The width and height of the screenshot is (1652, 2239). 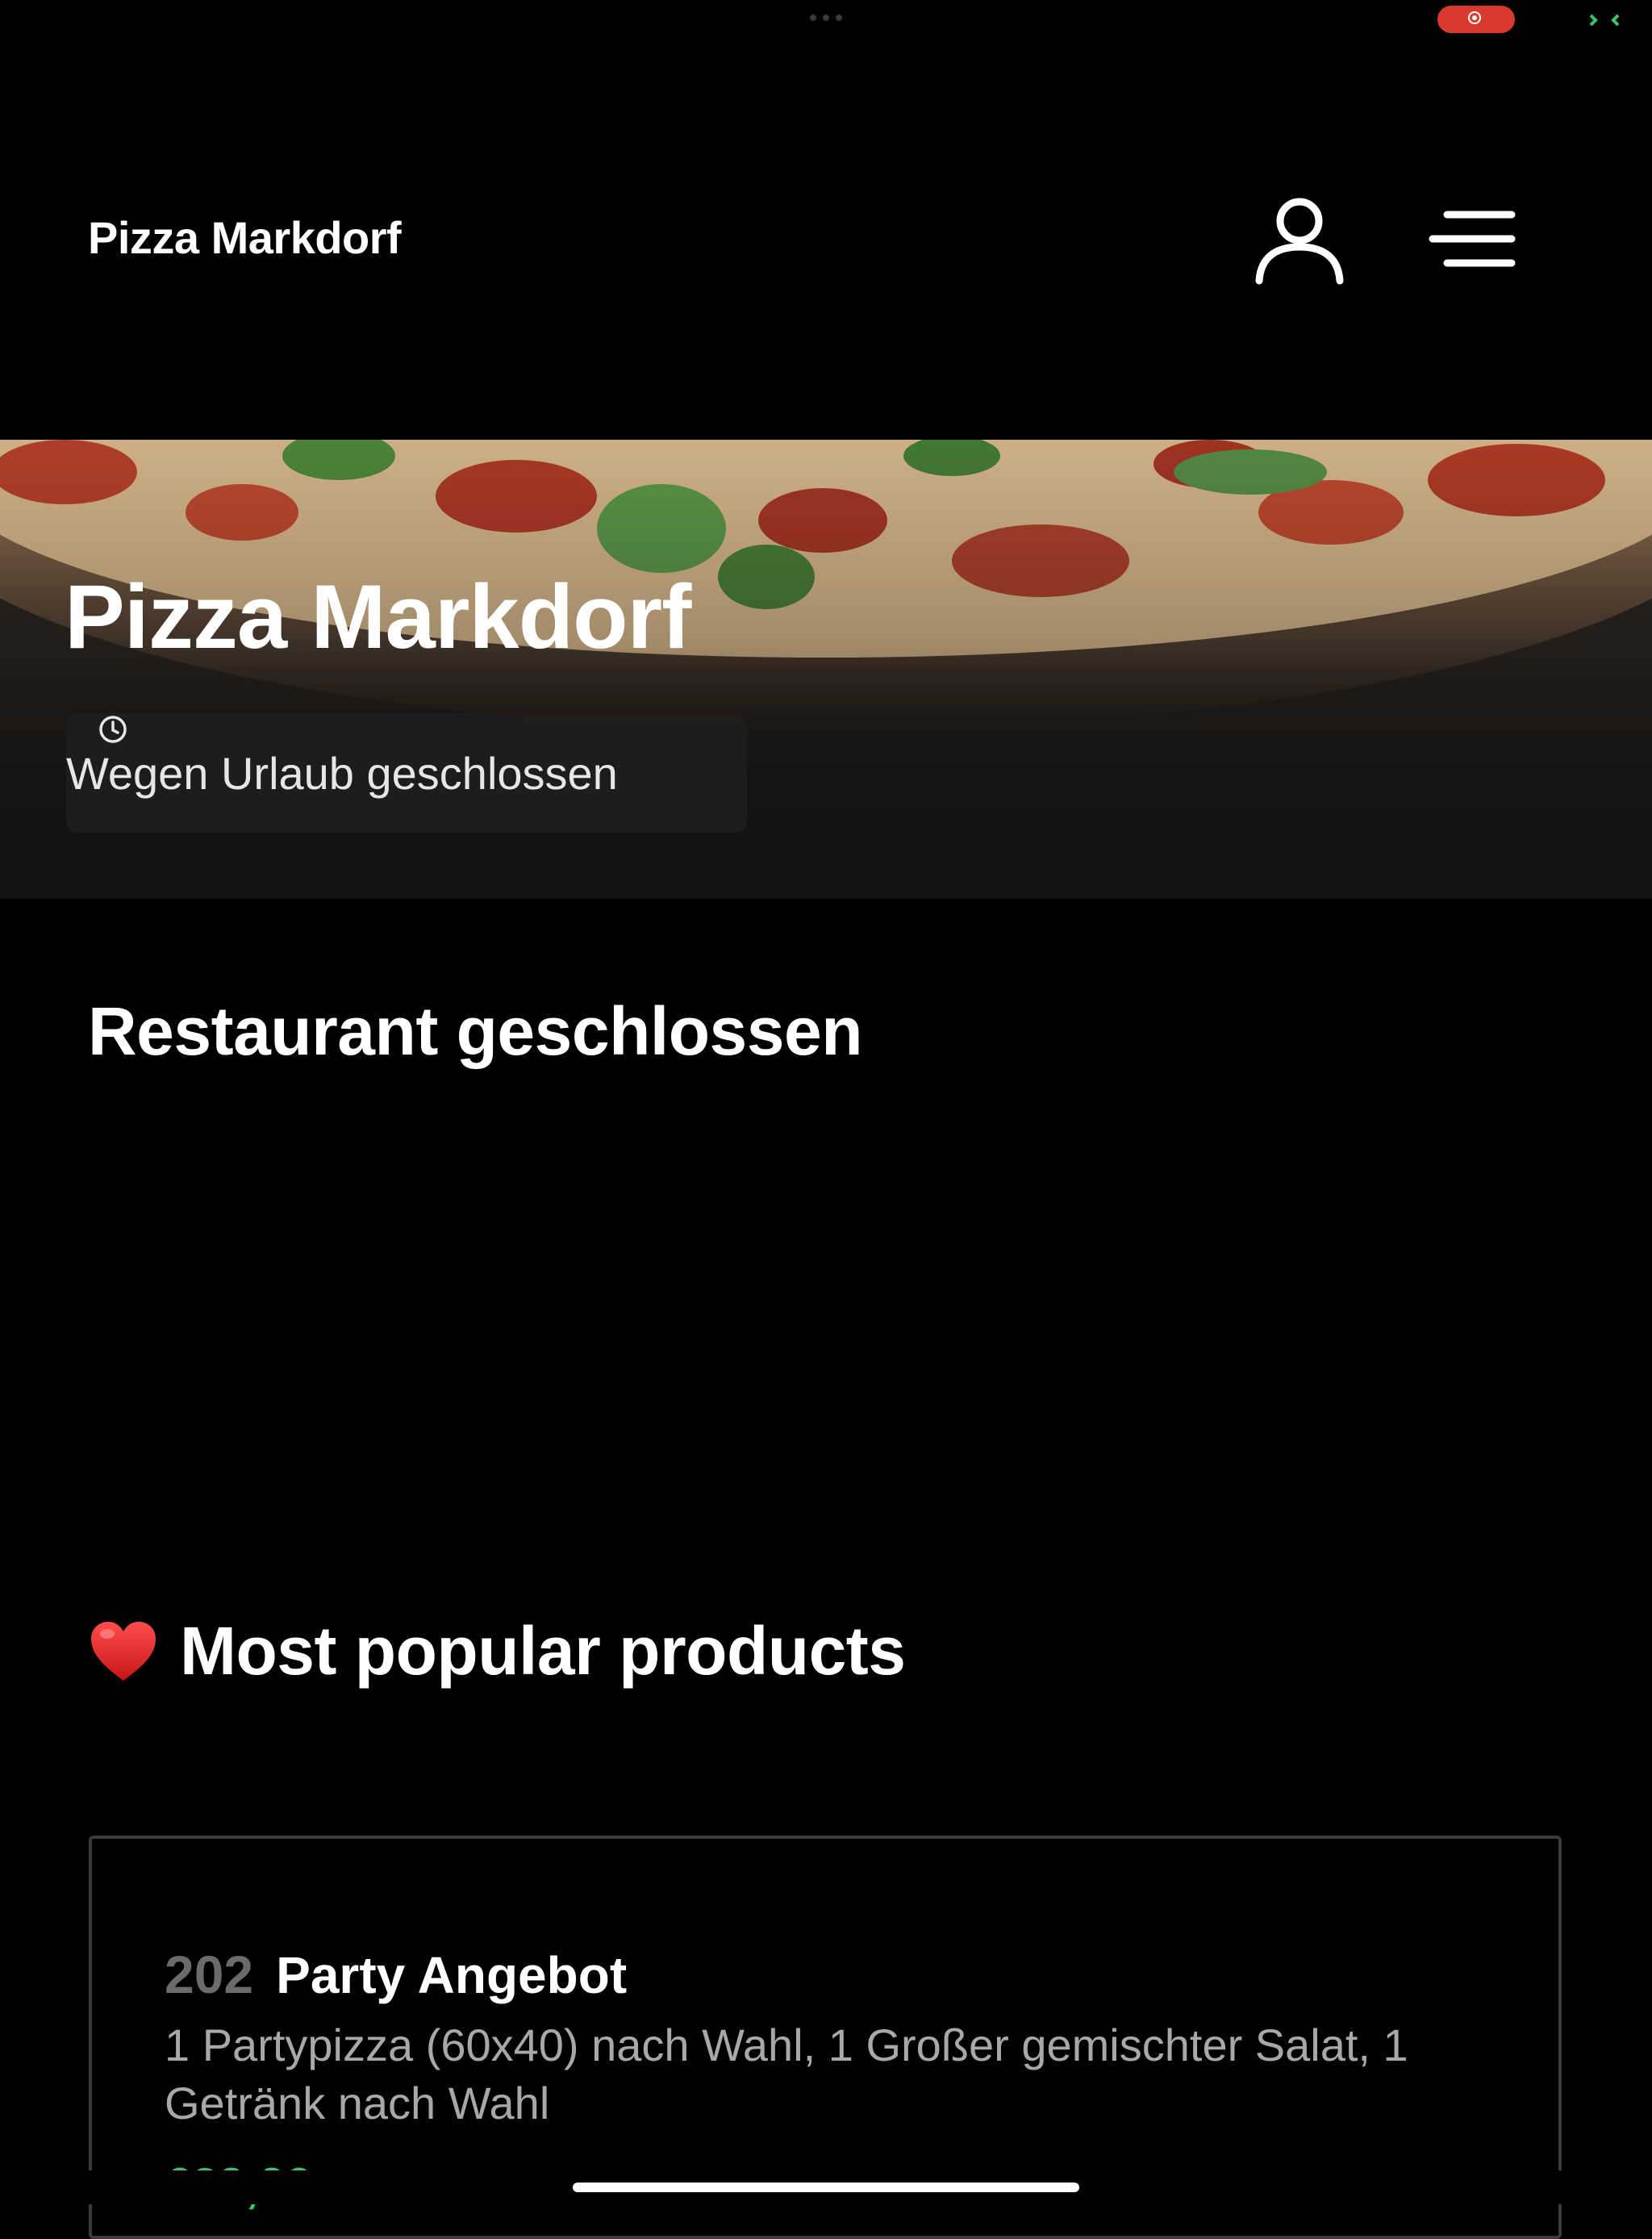 I want to click on closed-heading: Restaurant geschlossen, so click(x=476, y=1031).